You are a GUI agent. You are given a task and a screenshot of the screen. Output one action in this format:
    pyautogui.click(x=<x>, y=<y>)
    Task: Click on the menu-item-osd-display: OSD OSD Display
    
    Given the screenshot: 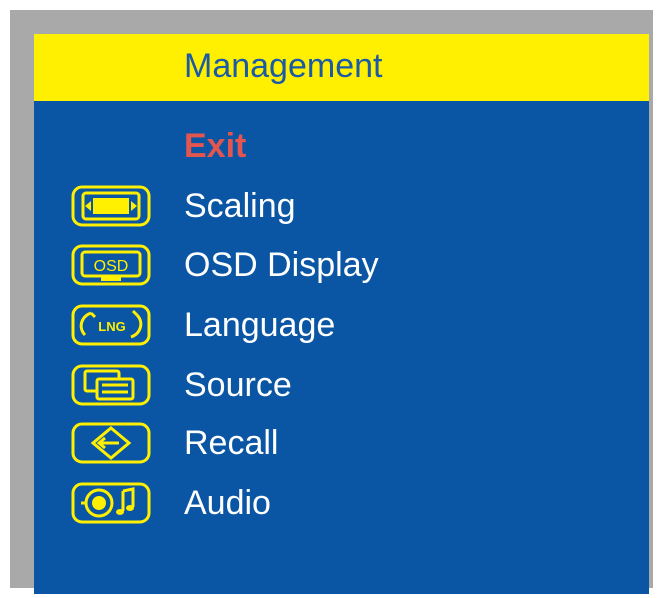 What is the action you would take?
    pyautogui.click(x=341, y=265)
    